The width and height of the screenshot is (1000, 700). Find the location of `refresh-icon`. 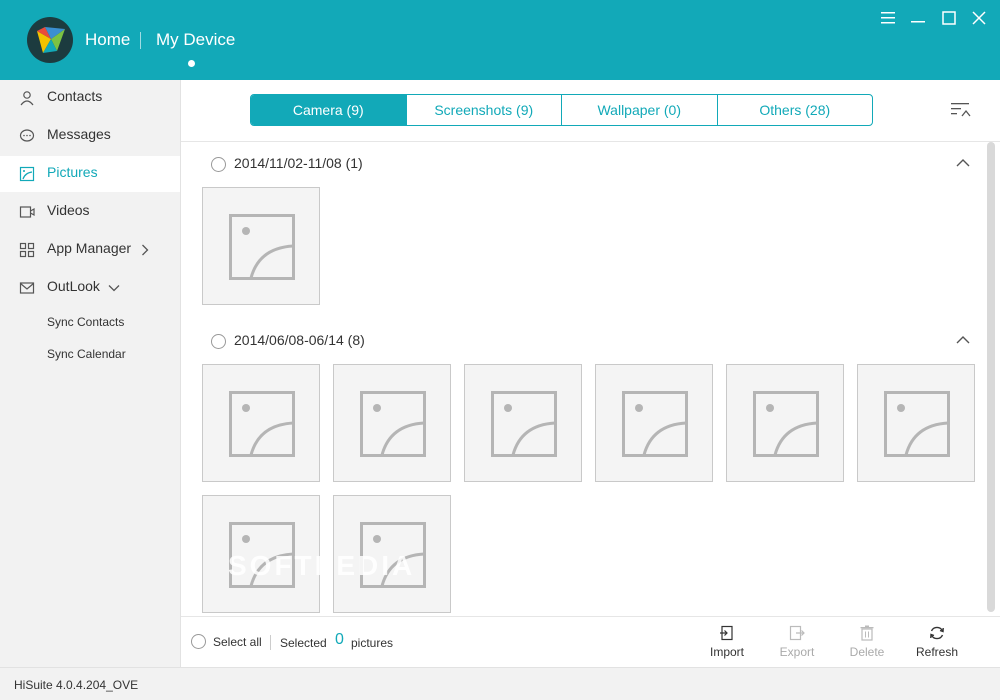

refresh-icon is located at coordinates (937, 633).